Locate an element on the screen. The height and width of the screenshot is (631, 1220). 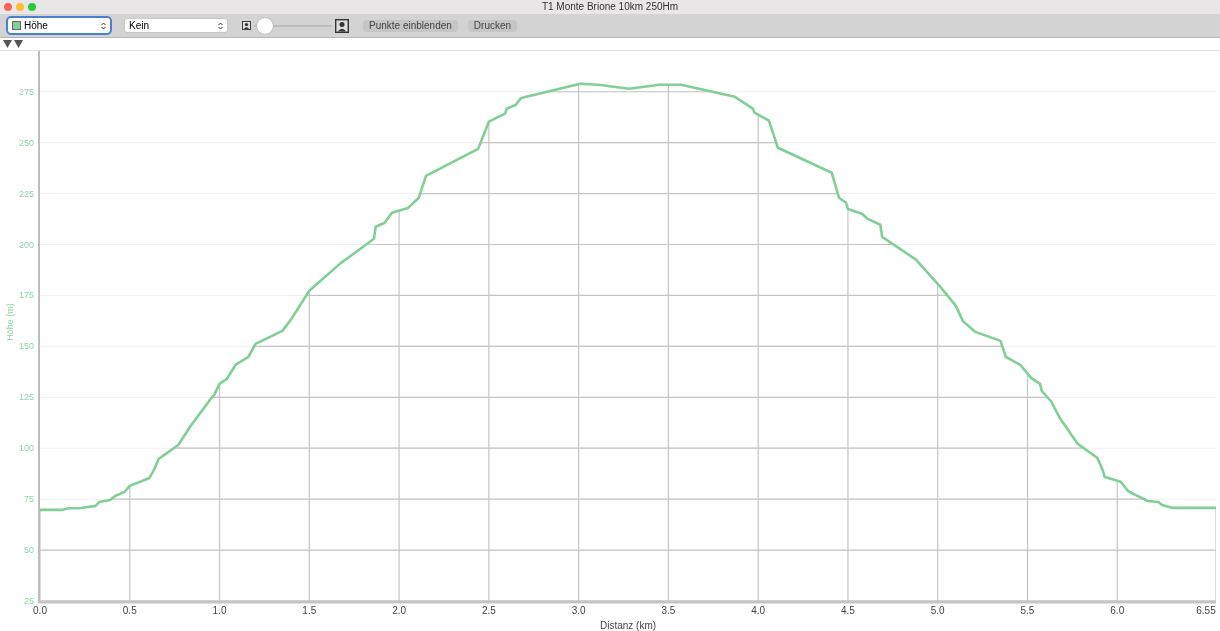
y-tick-label: 150 is located at coordinates (26, 346).